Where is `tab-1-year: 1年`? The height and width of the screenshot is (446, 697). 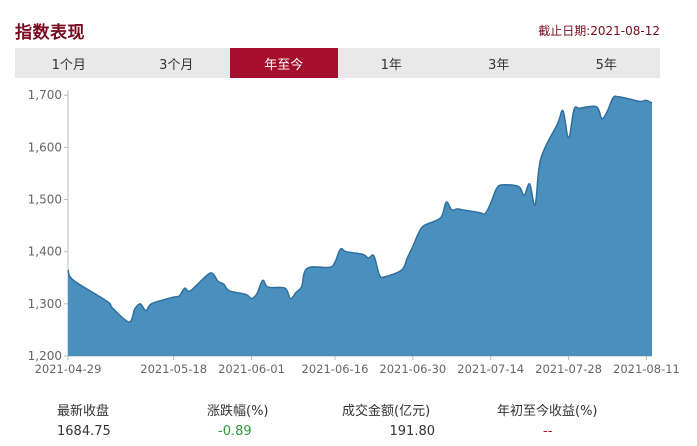
tab-1-year: 1年 is located at coordinates (392, 63).